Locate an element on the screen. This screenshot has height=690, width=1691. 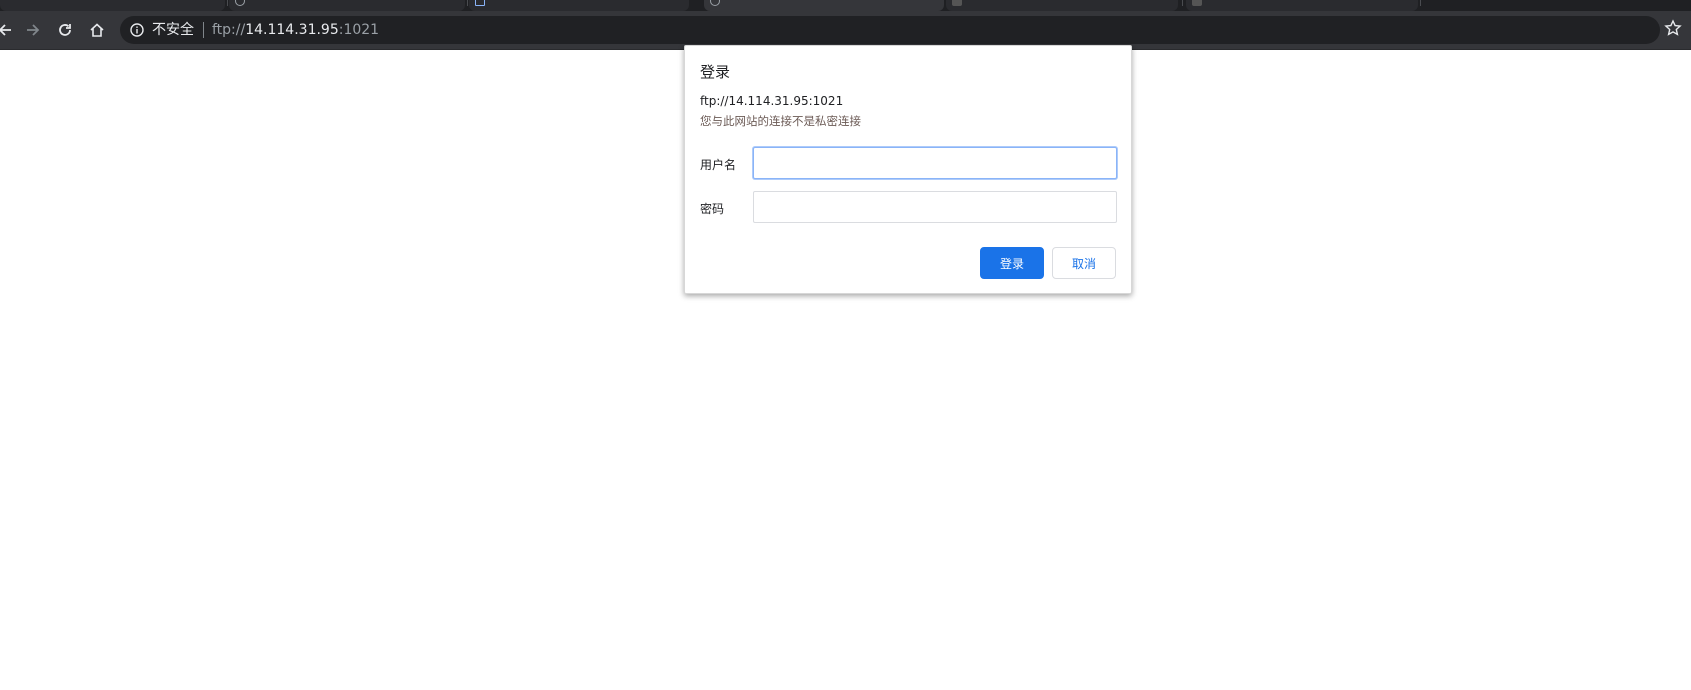
username-label: 用户名 is located at coordinates (718, 165).